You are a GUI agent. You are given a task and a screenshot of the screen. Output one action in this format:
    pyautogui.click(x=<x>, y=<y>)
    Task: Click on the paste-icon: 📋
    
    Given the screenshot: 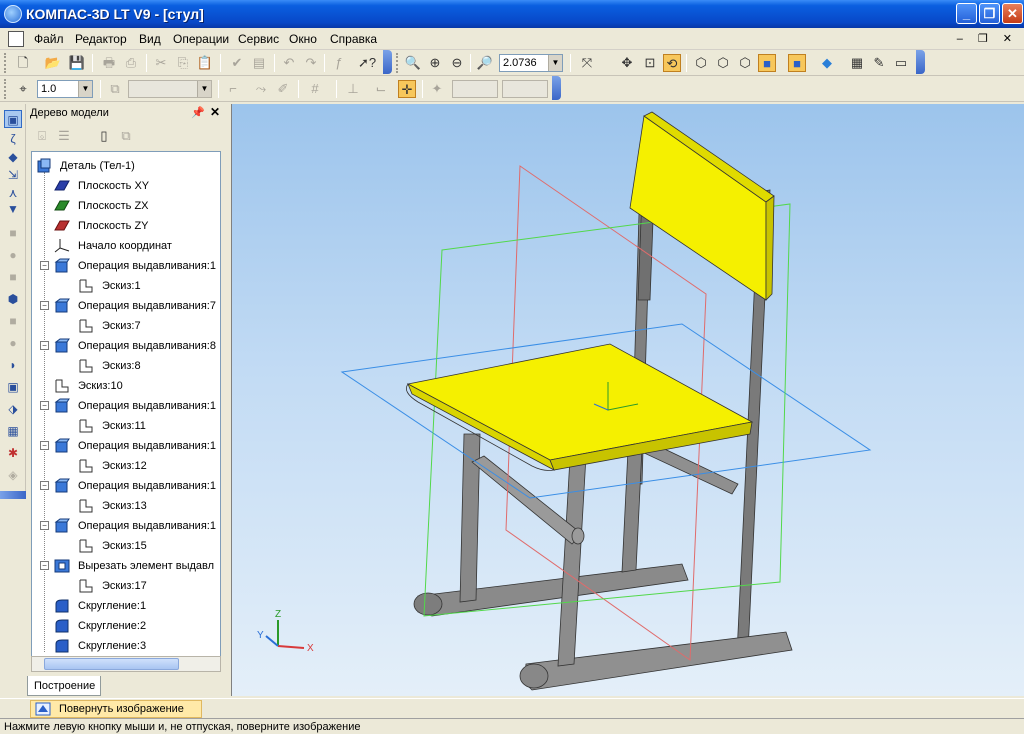 What is the action you would take?
    pyautogui.click(x=205, y=63)
    